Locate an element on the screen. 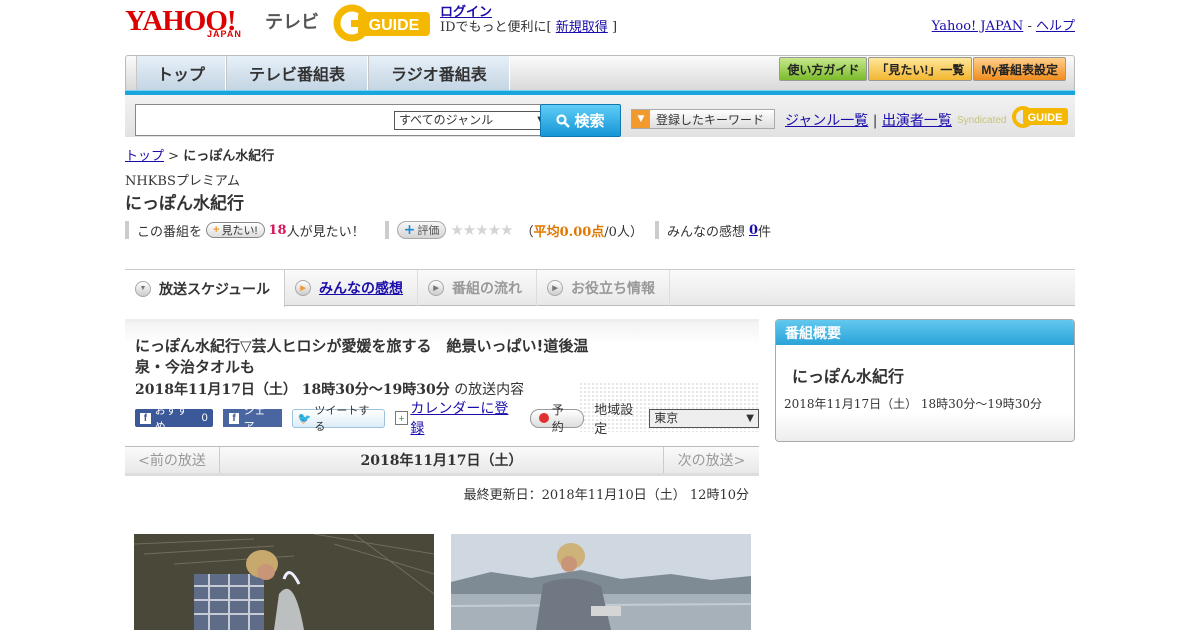  search-links: ジャンル一覧 | 出演者一覧 is located at coordinates (868, 120).